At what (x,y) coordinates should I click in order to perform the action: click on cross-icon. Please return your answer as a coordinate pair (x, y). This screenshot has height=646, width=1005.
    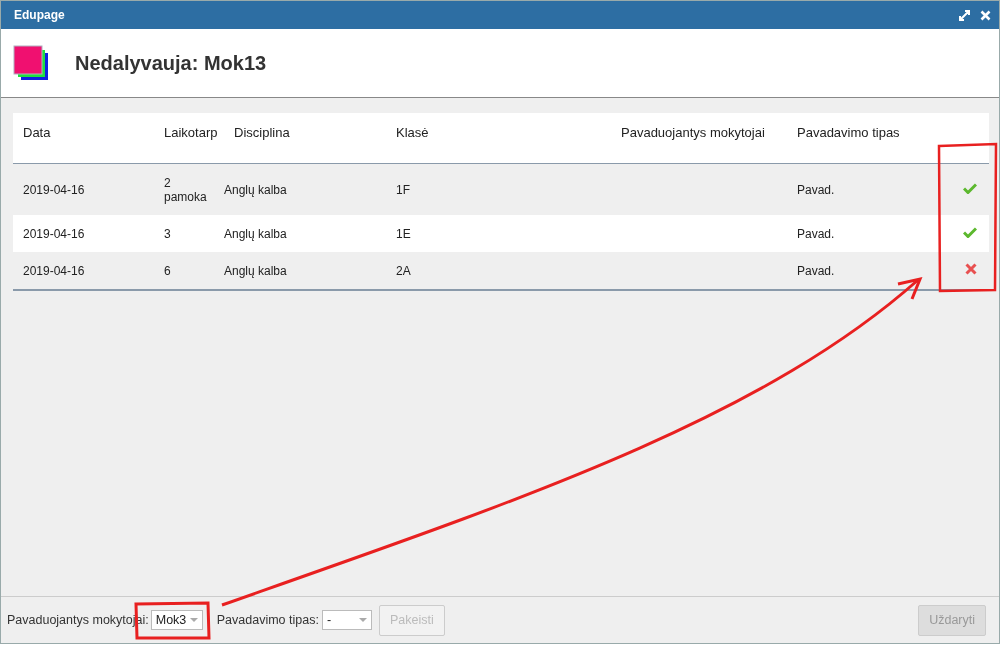
    Looking at the image, I should click on (971, 269).